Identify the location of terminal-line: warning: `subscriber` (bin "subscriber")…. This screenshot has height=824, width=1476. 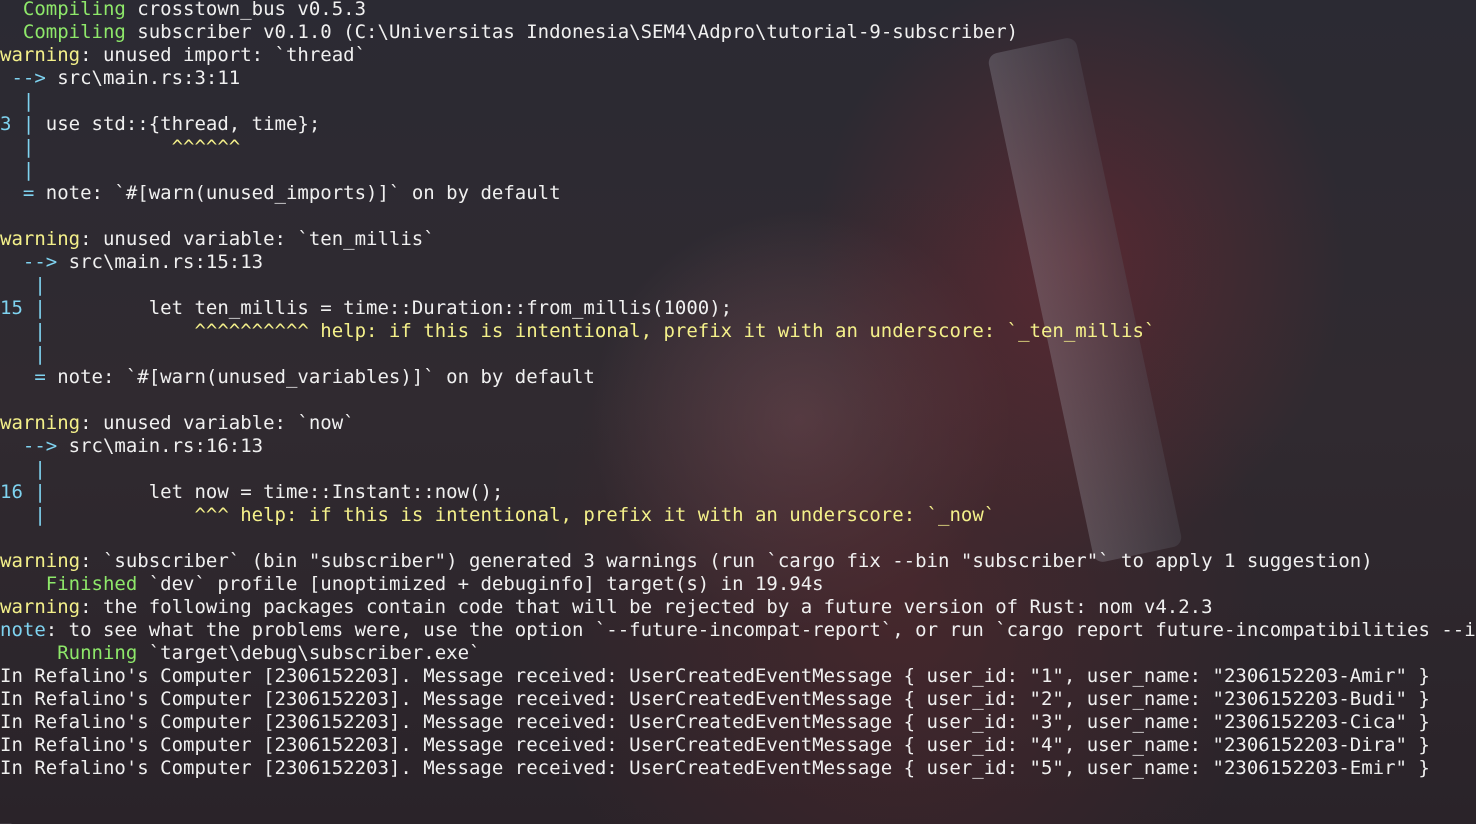
(686, 561).